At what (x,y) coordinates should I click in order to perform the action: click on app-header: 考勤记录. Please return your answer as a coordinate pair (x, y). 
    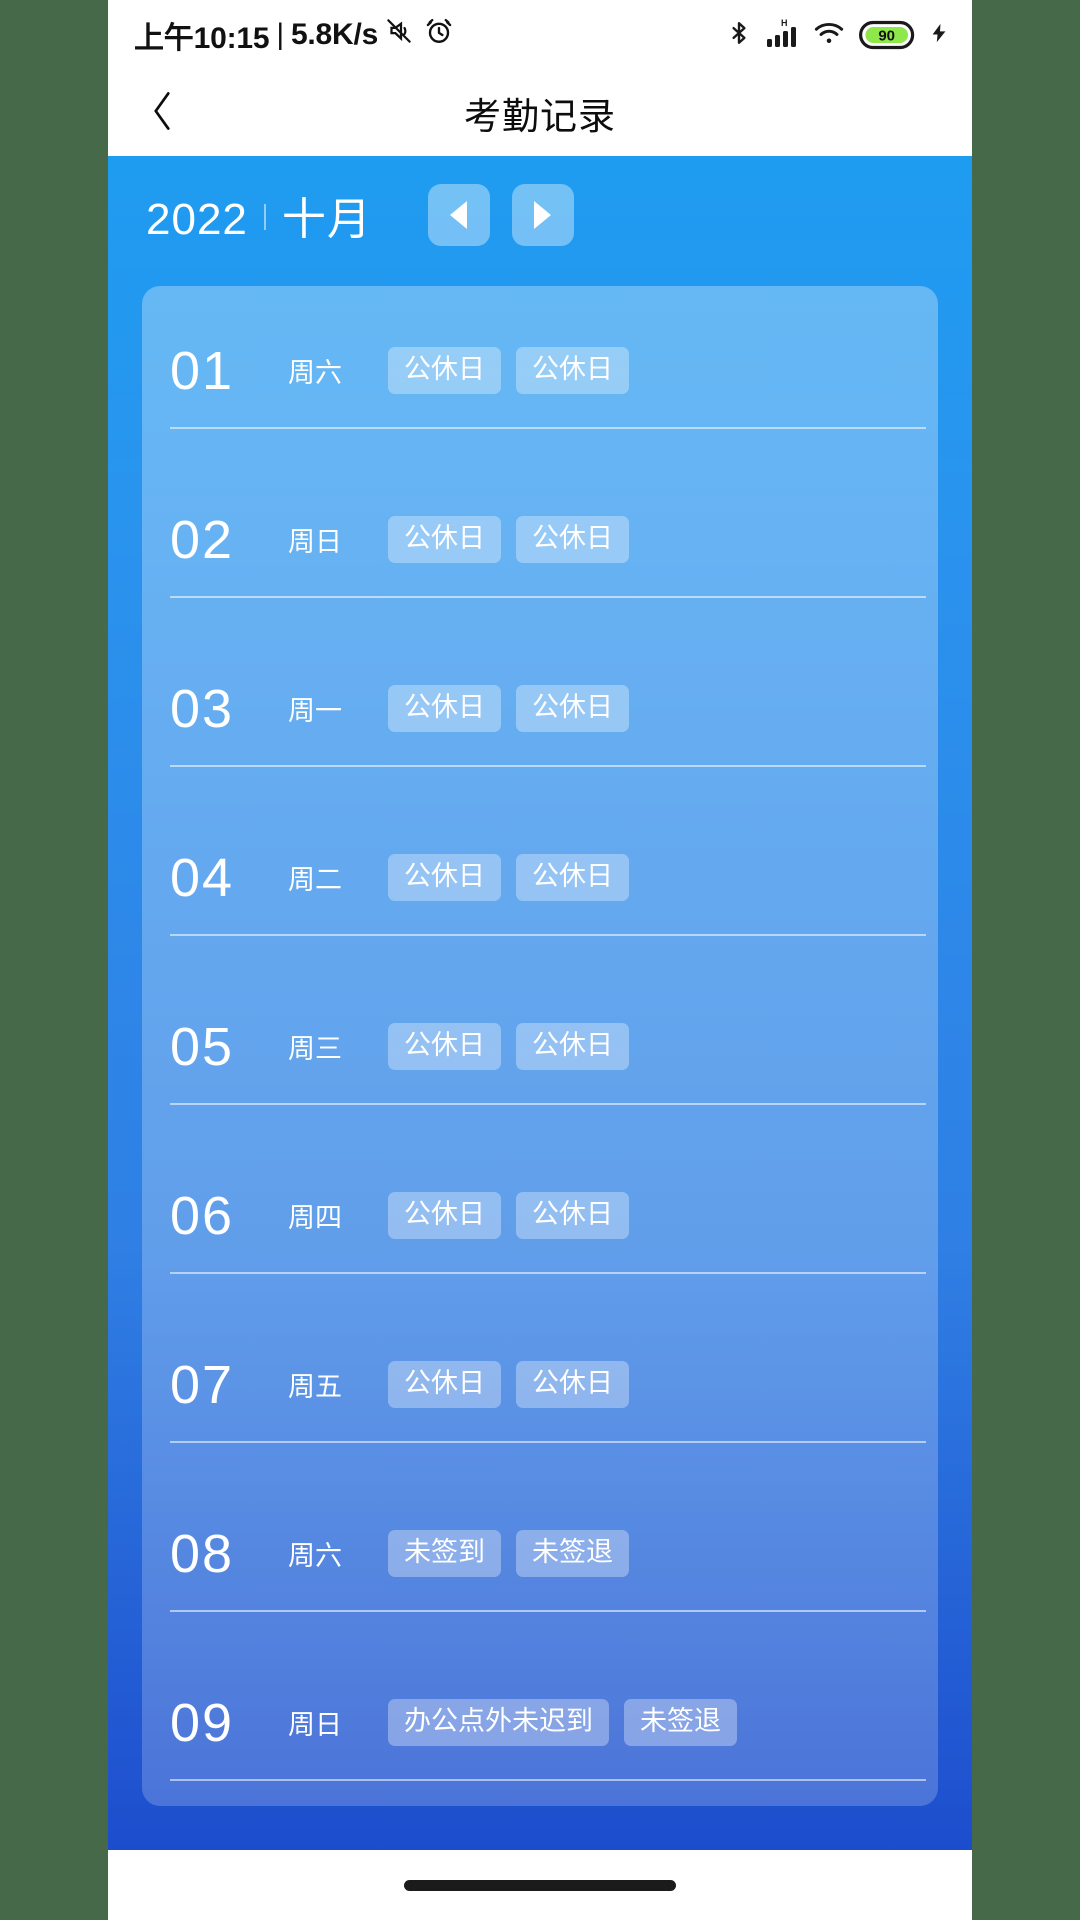
    Looking at the image, I should click on (540, 113).